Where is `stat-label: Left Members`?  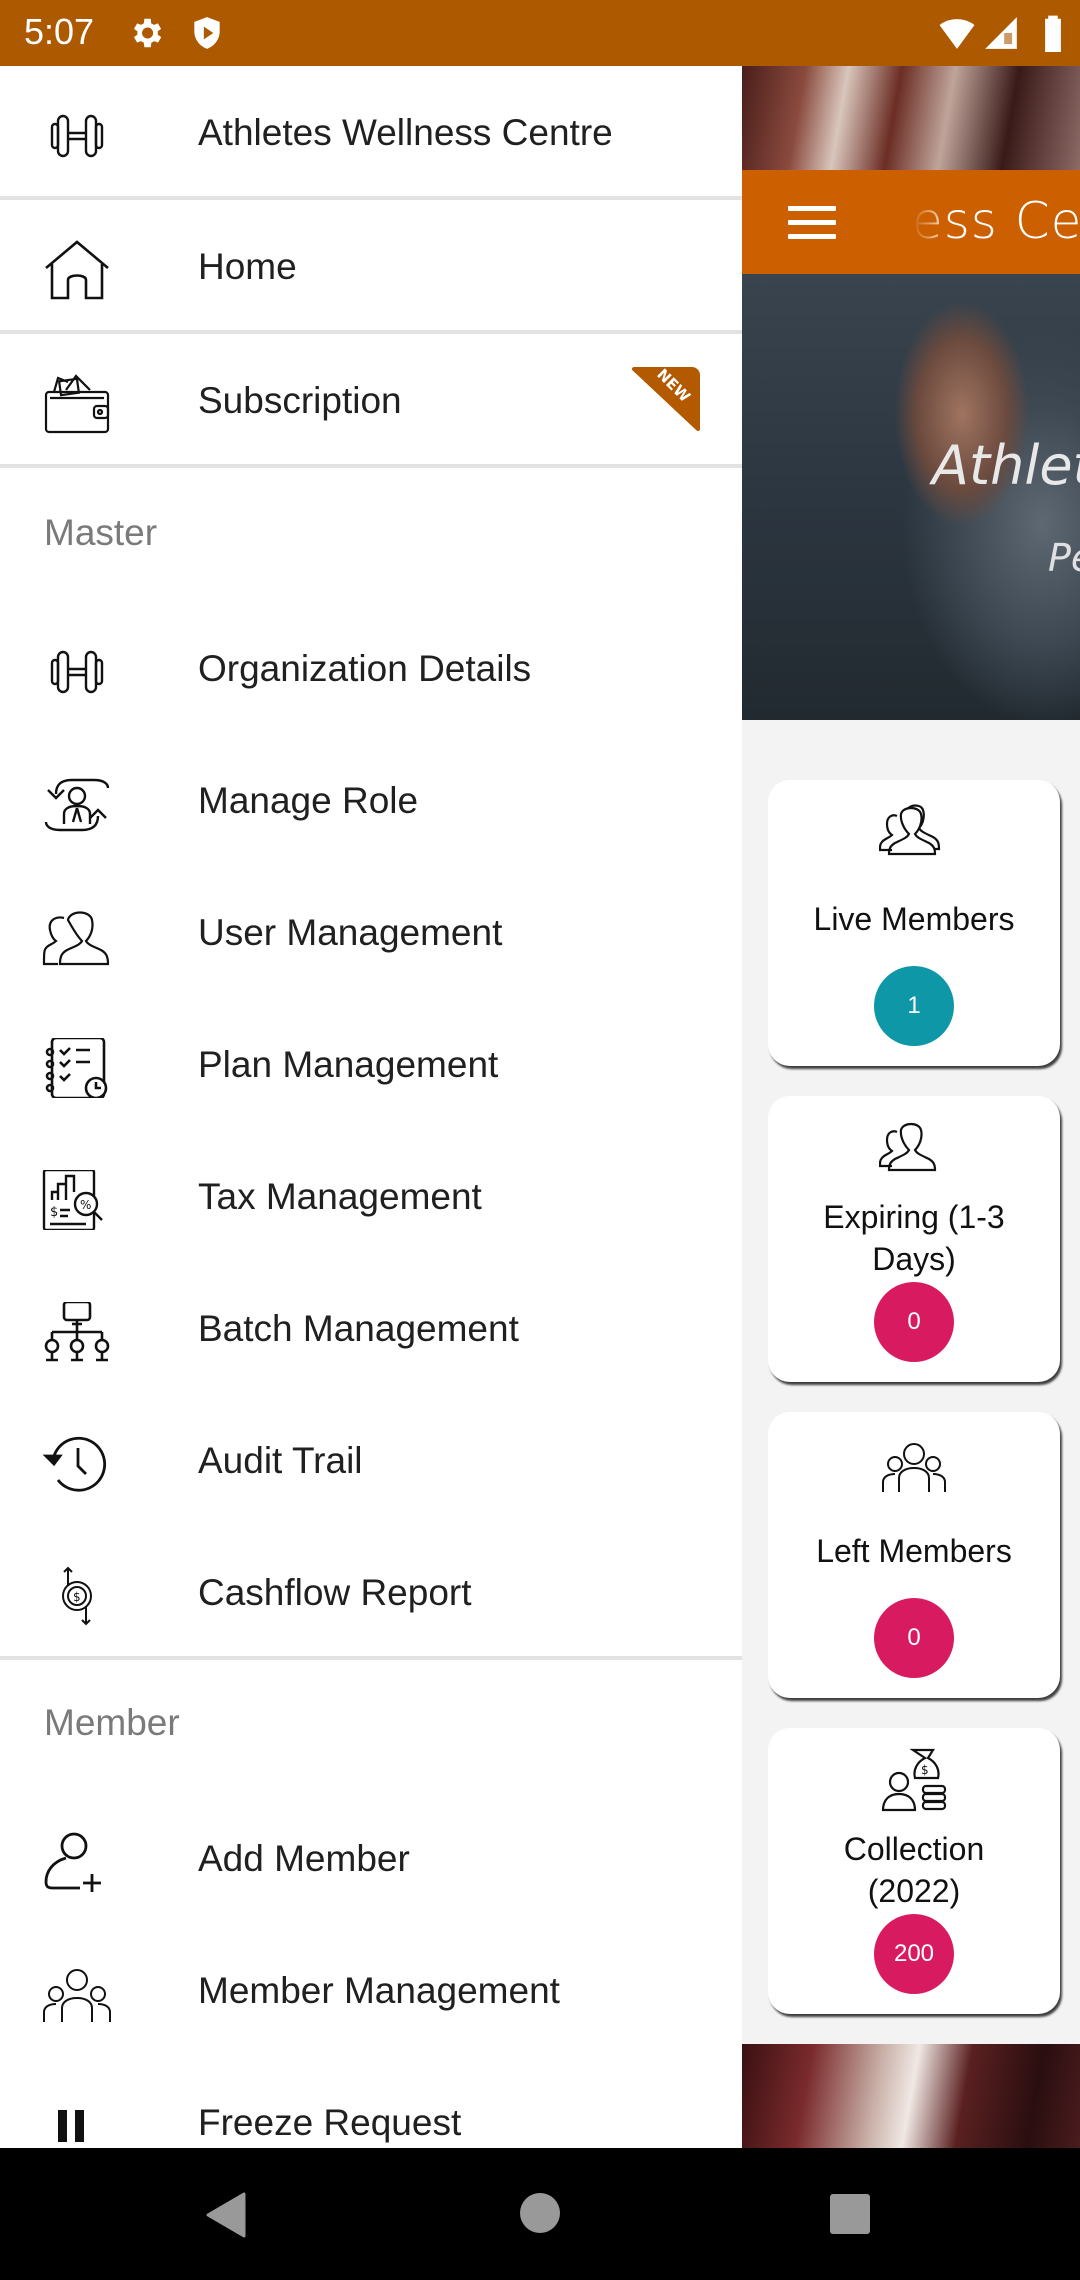 stat-label: Left Members is located at coordinates (914, 1551).